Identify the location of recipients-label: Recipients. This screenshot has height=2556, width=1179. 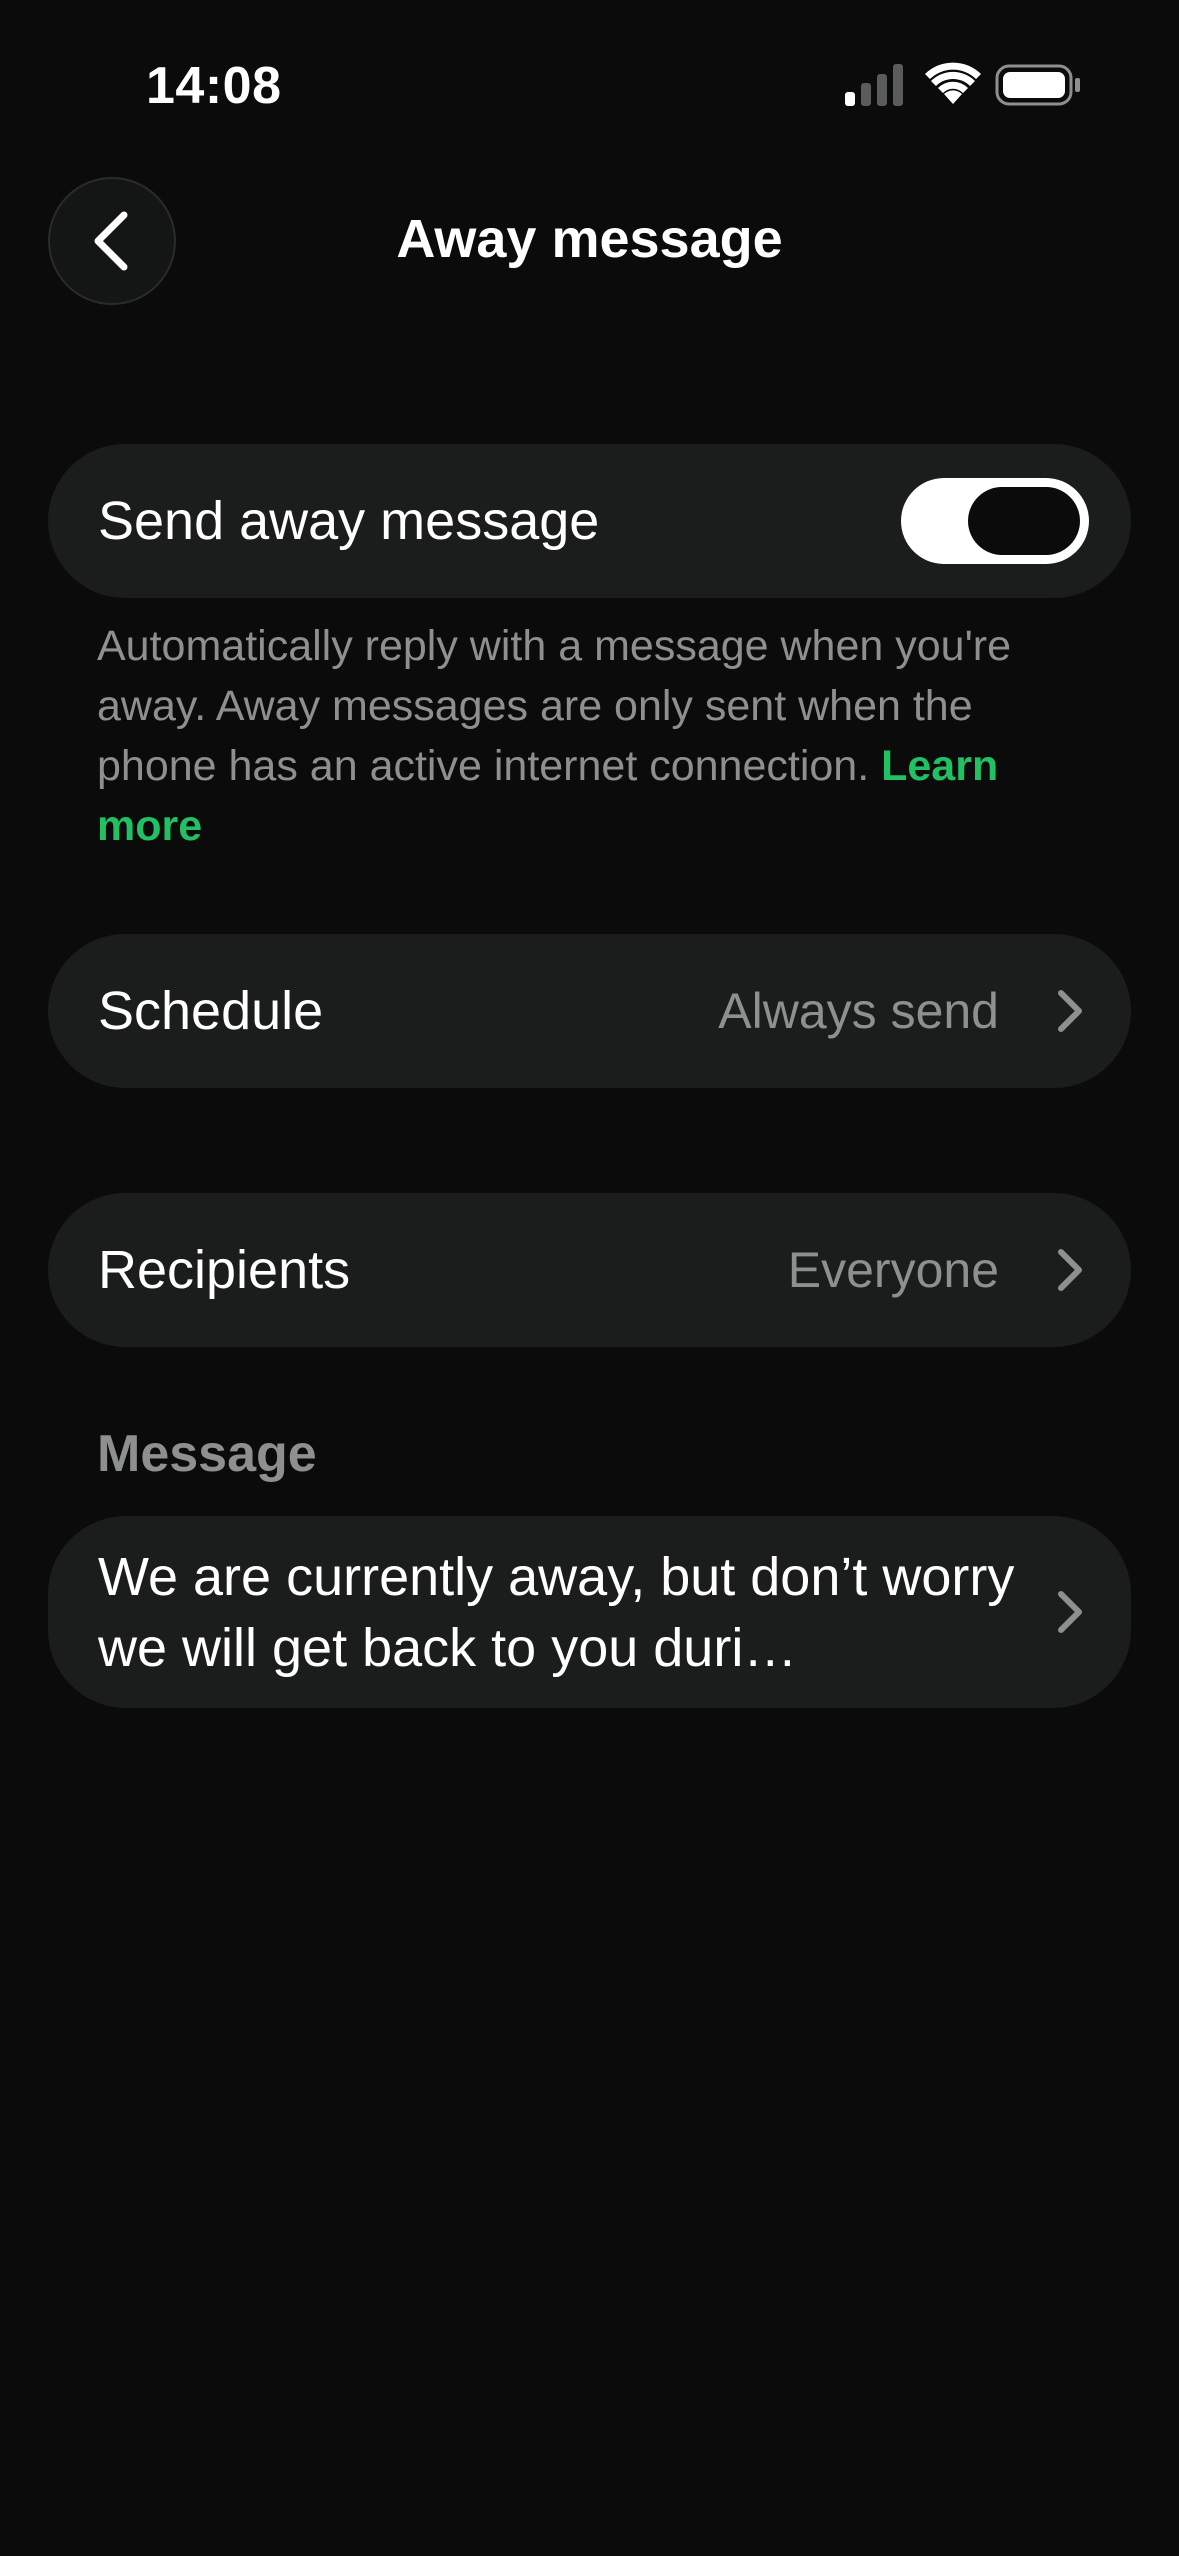
(224, 1270).